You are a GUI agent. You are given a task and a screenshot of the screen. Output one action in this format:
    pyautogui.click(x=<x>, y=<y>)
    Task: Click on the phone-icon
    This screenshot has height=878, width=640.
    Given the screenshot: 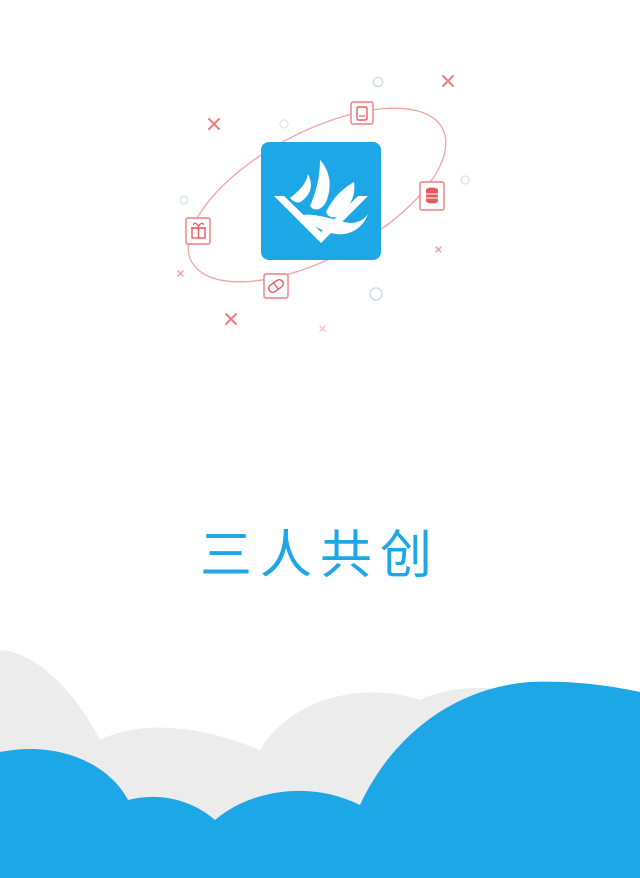 What is the action you would take?
    pyautogui.click(x=362, y=113)
    